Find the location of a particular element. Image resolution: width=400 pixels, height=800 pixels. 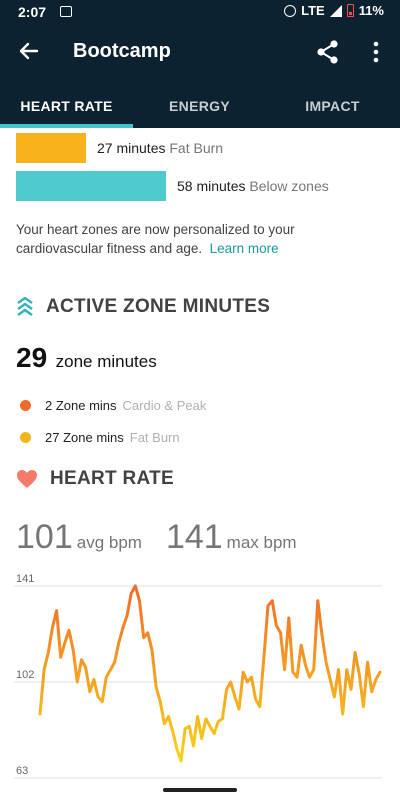

azm-header: ACTIVE ZONE MINUTES is located at coordinates (143, 307).